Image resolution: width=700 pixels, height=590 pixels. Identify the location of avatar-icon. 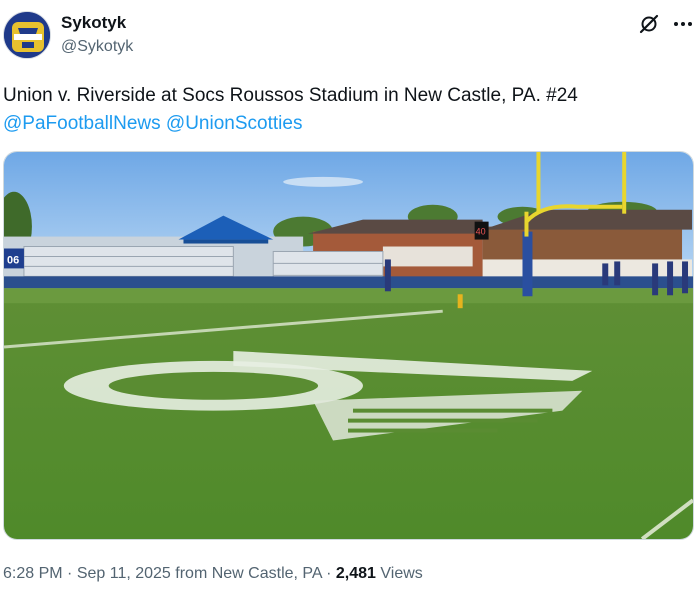
(27, 35).